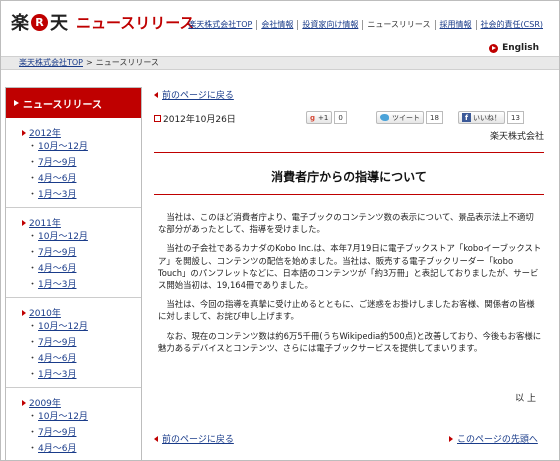  Describe the element at coordinates (59, 23) in the screenshot. I see `logo-char-ten: 天` at that location.